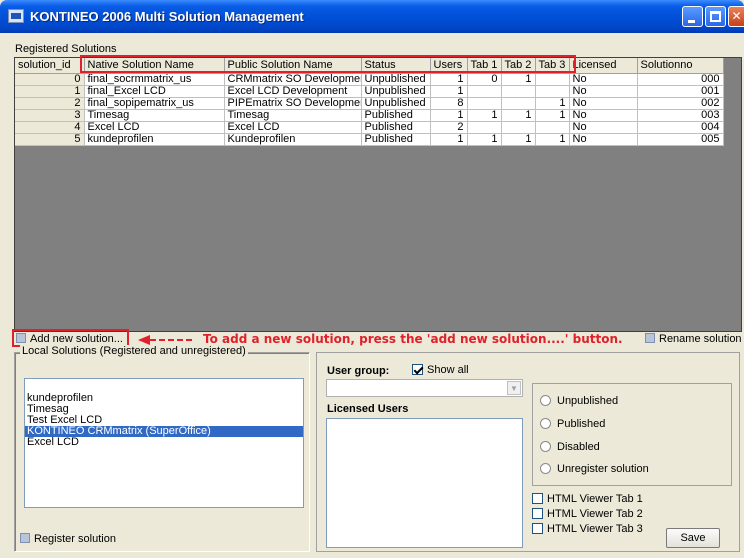  What do you see at coordinates (572, 424) in the screenshot?
I see `status-radio-published: Published` at bounding box center [572, 424].